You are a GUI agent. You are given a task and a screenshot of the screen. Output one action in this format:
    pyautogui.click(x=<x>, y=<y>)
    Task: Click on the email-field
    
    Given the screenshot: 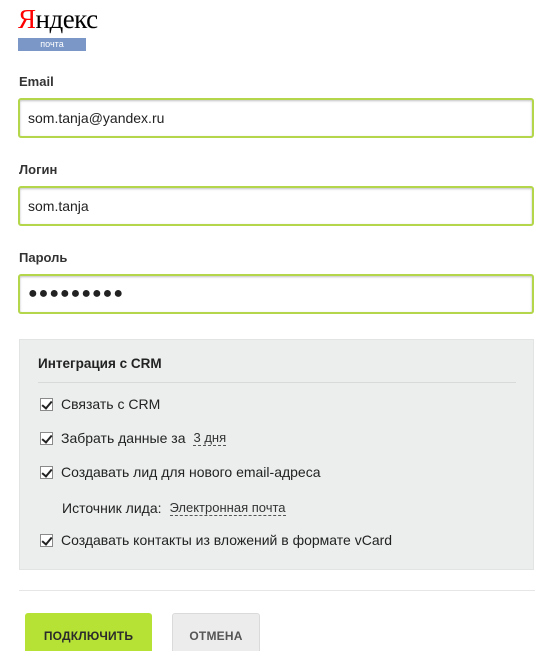 What is the action you would take?
    pyautogui.click(x=276, y=118)
    